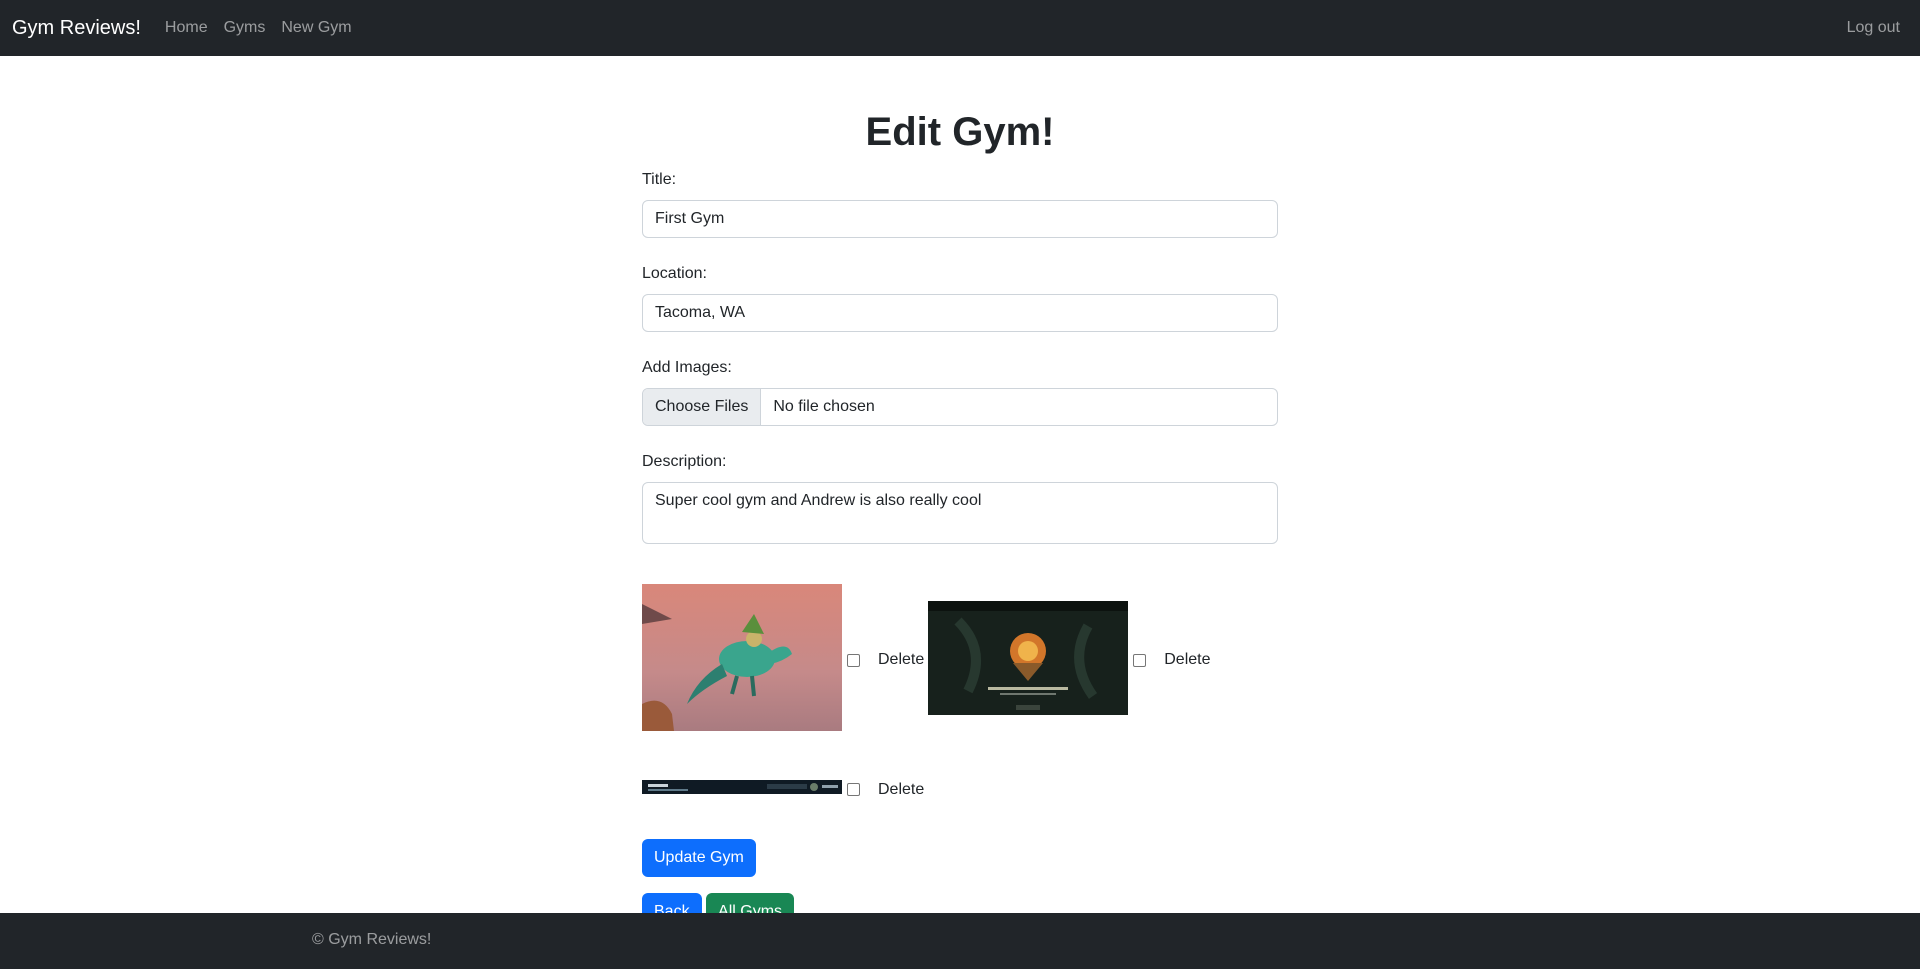 The image size is (1920, 969). Describe the element at coordinates (372, 939) in the screenshot. I see `footer-copyright: © Gym Reviews!` at that location.